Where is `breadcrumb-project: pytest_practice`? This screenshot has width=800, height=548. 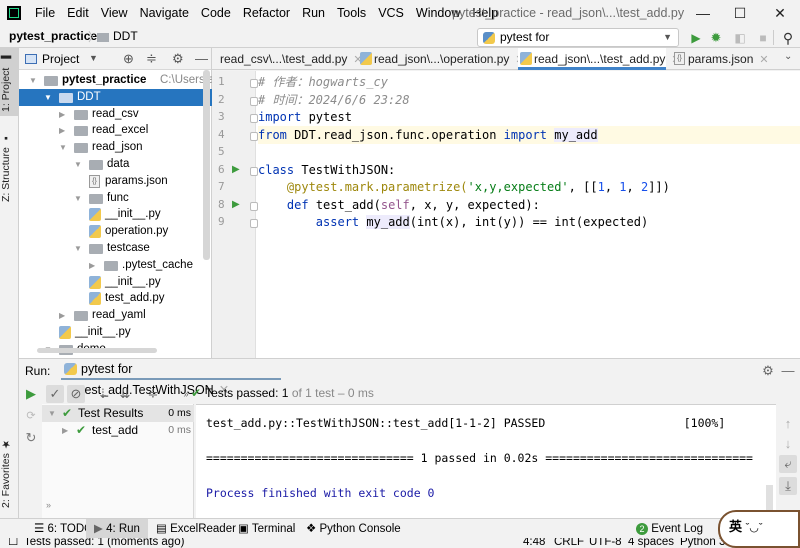
breadcrumb-project: pytest_practice is located at coordinates (53, 36).